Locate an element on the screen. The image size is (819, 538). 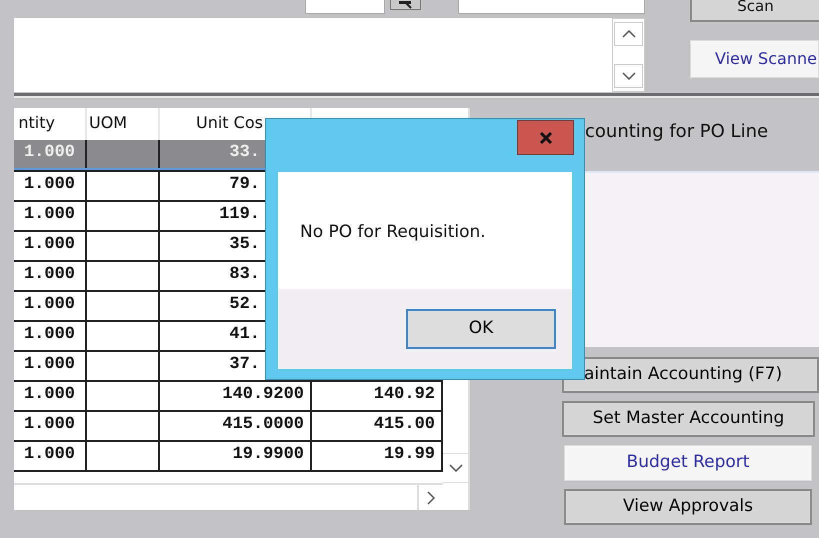
dialog-message: No PO for Requisition. is located at coordinates (425, 230).